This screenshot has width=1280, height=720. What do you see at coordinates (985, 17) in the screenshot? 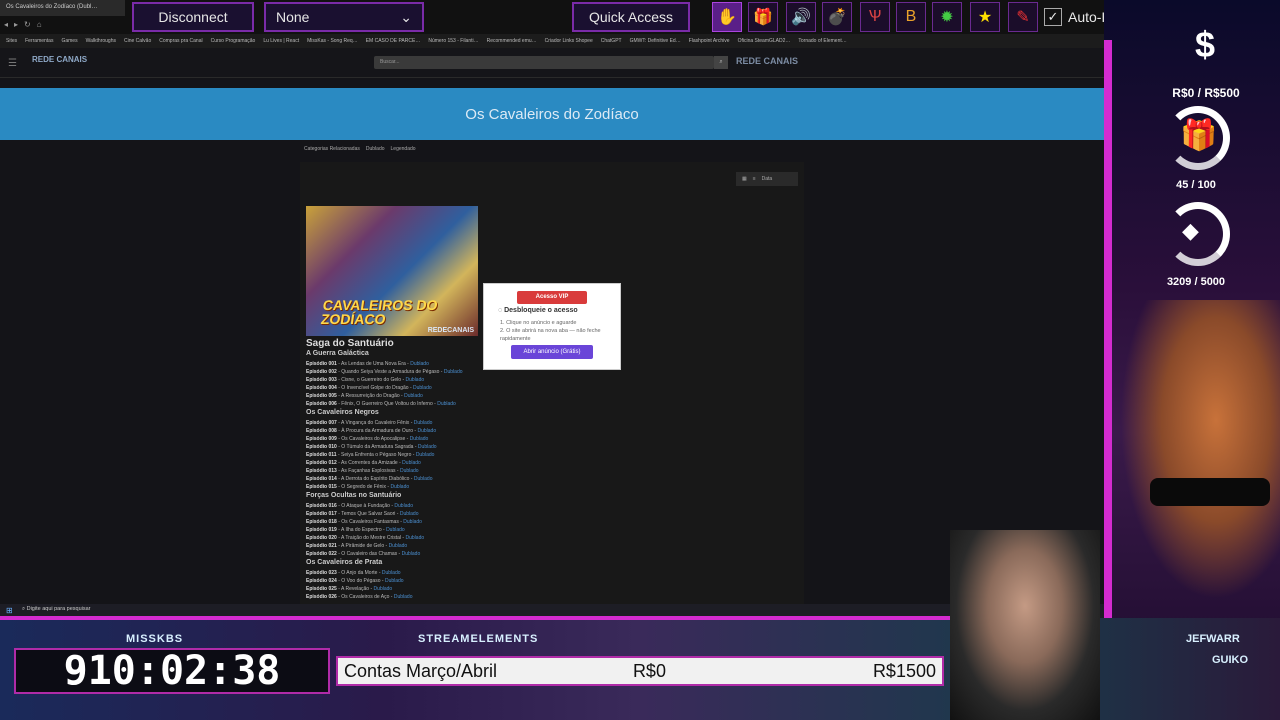
I see `star-icon: ★` at bounding box center [985, 17].